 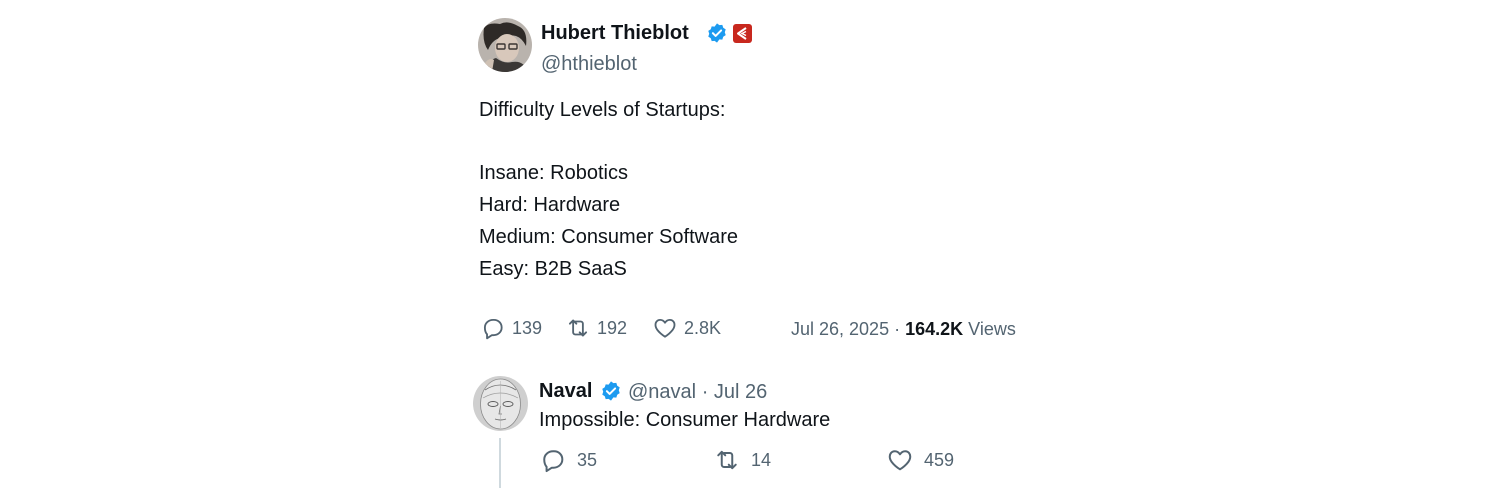 What do you see at coordinates (500, 463) in the screenshot?
I see `thread-connector-line` at bounding box center [500, 463].